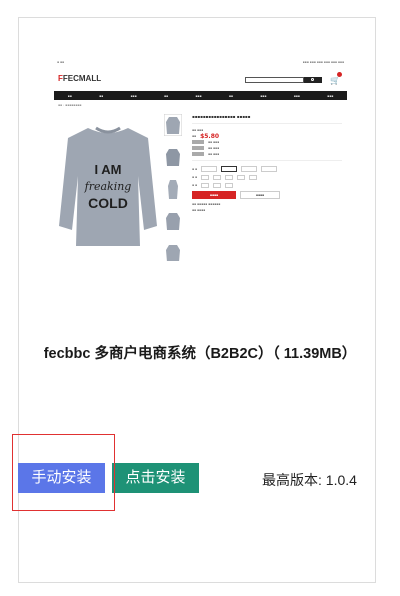 This screenshot has height=596, width=400. What do you see at coordinates (274, 80) in the screenshot?
I see `preview-search-box` at bounding box center [274, 80].